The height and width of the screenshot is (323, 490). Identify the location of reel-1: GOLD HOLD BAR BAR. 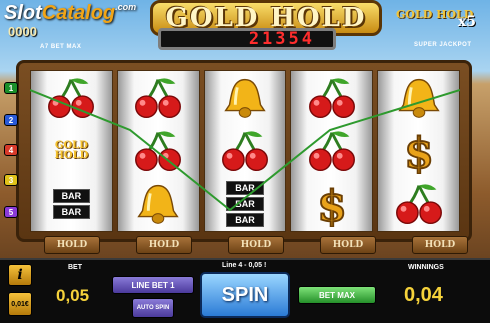
(71, 151).